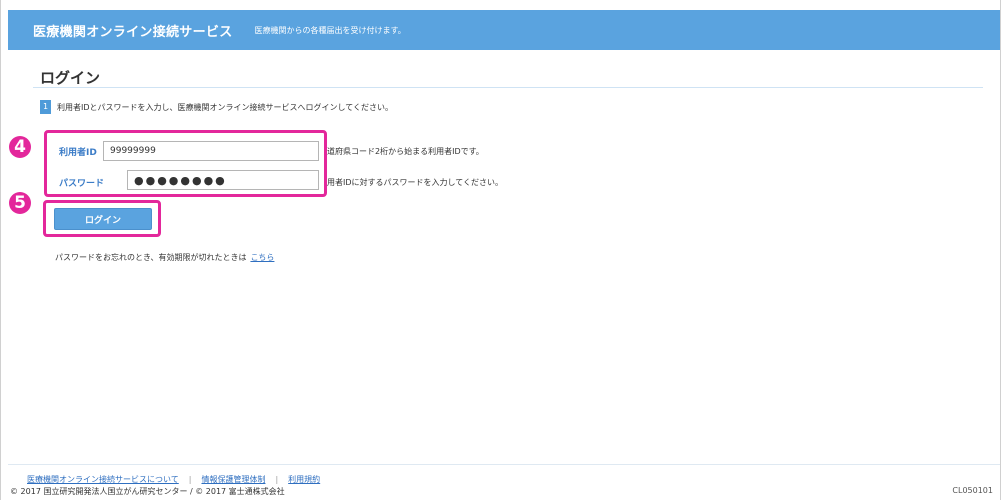 The image size is (1001, 500). What do you see at coordinates (151, 257) in the screenshot?
I see `forgot-password-text: パスワードをお忘れのとき、有効期限が切れたときは` at bounding box center [151, 257].